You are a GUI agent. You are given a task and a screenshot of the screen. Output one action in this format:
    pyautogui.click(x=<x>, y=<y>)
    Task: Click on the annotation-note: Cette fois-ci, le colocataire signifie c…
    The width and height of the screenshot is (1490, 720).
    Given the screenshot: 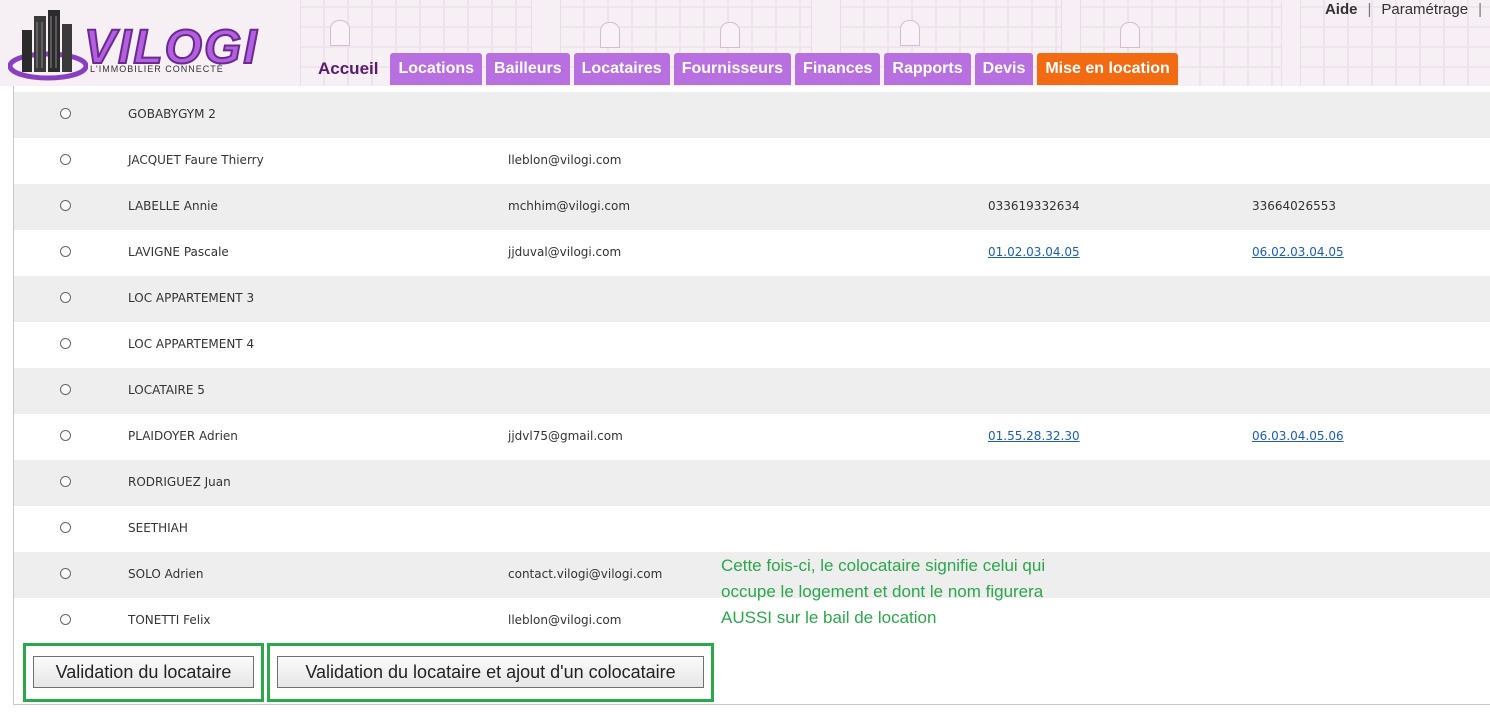 What is the action you would take?
    pyautogui.click(x=883, y=591)
    